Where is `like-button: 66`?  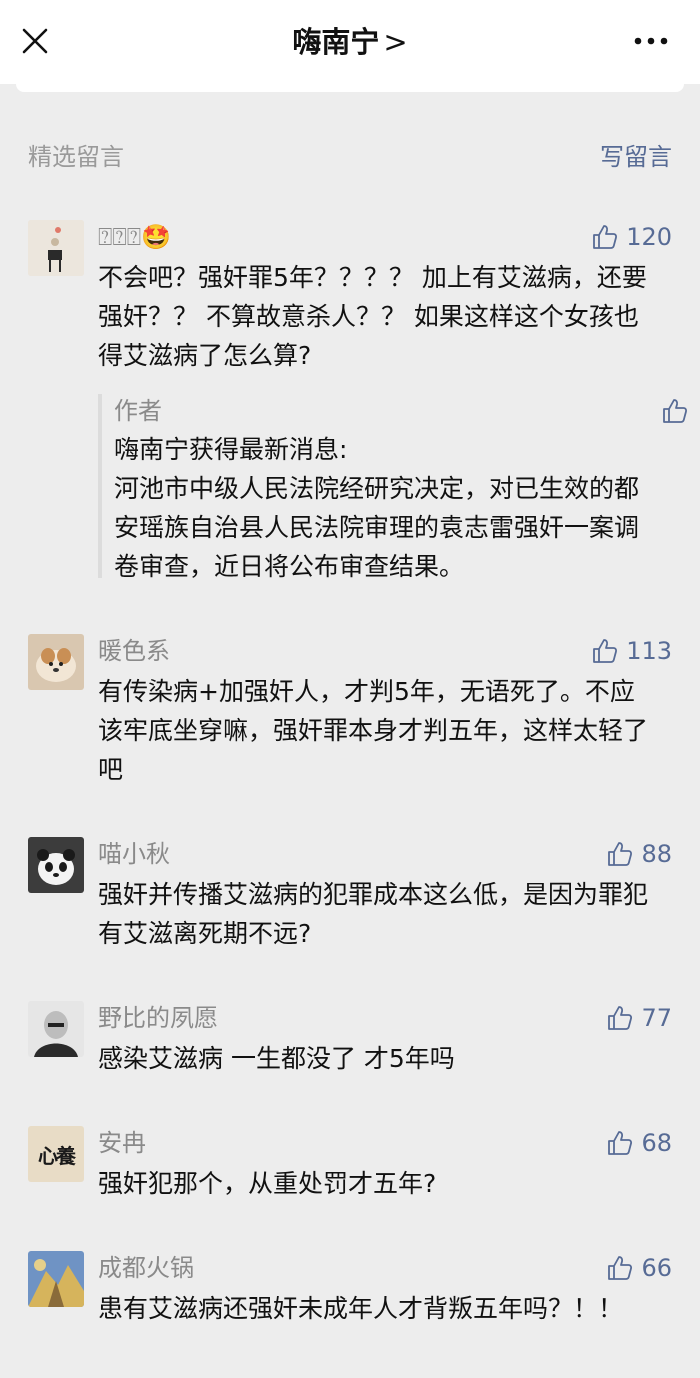 like-button: 66 is located at coordinates (639, 1268).